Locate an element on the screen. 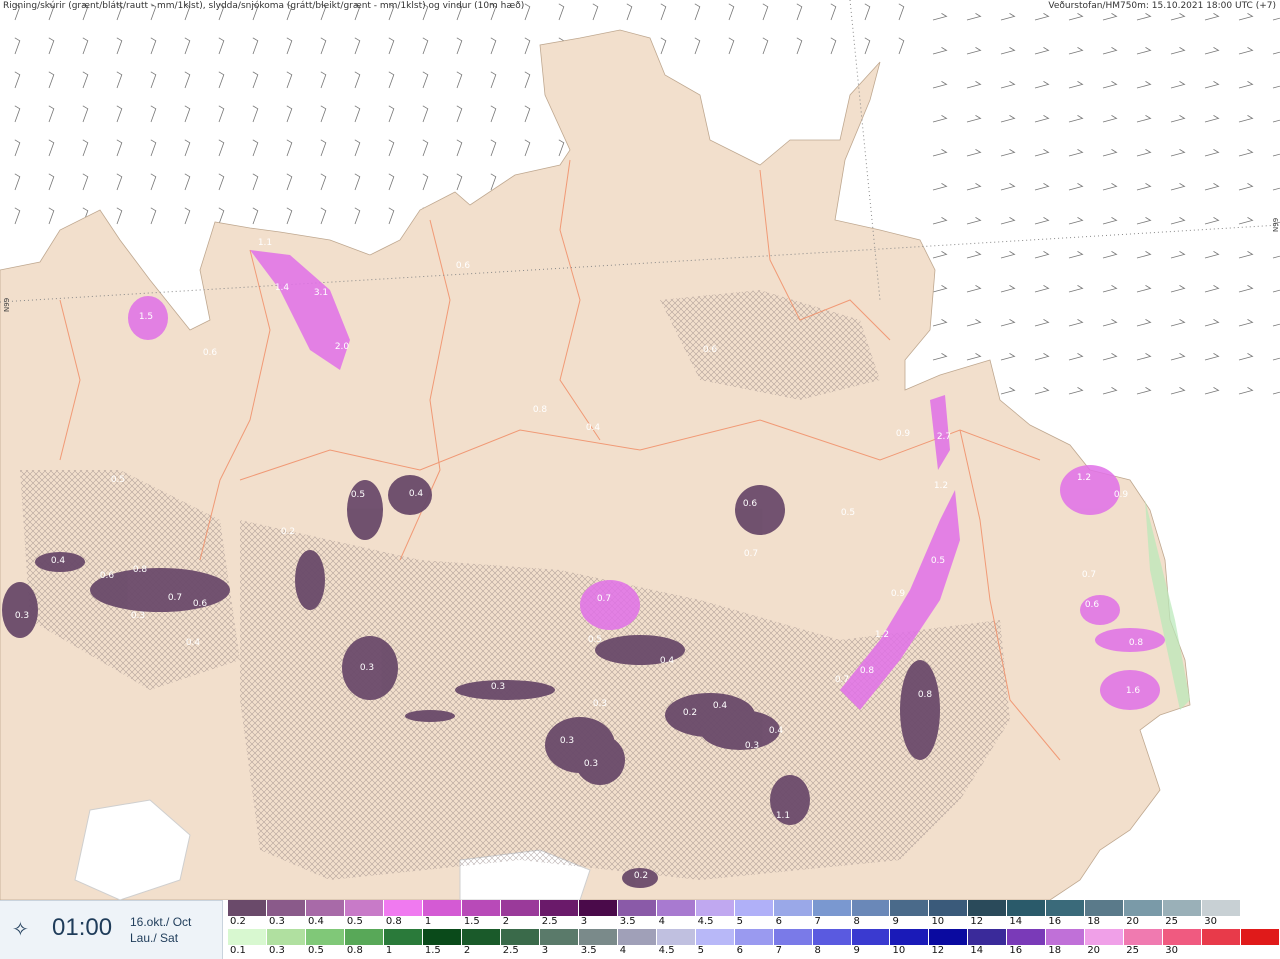 Image resolution: width=1280 pixels, height=959 pixels. precip-value-label: 1.2 is located at coordinates (882, 635).